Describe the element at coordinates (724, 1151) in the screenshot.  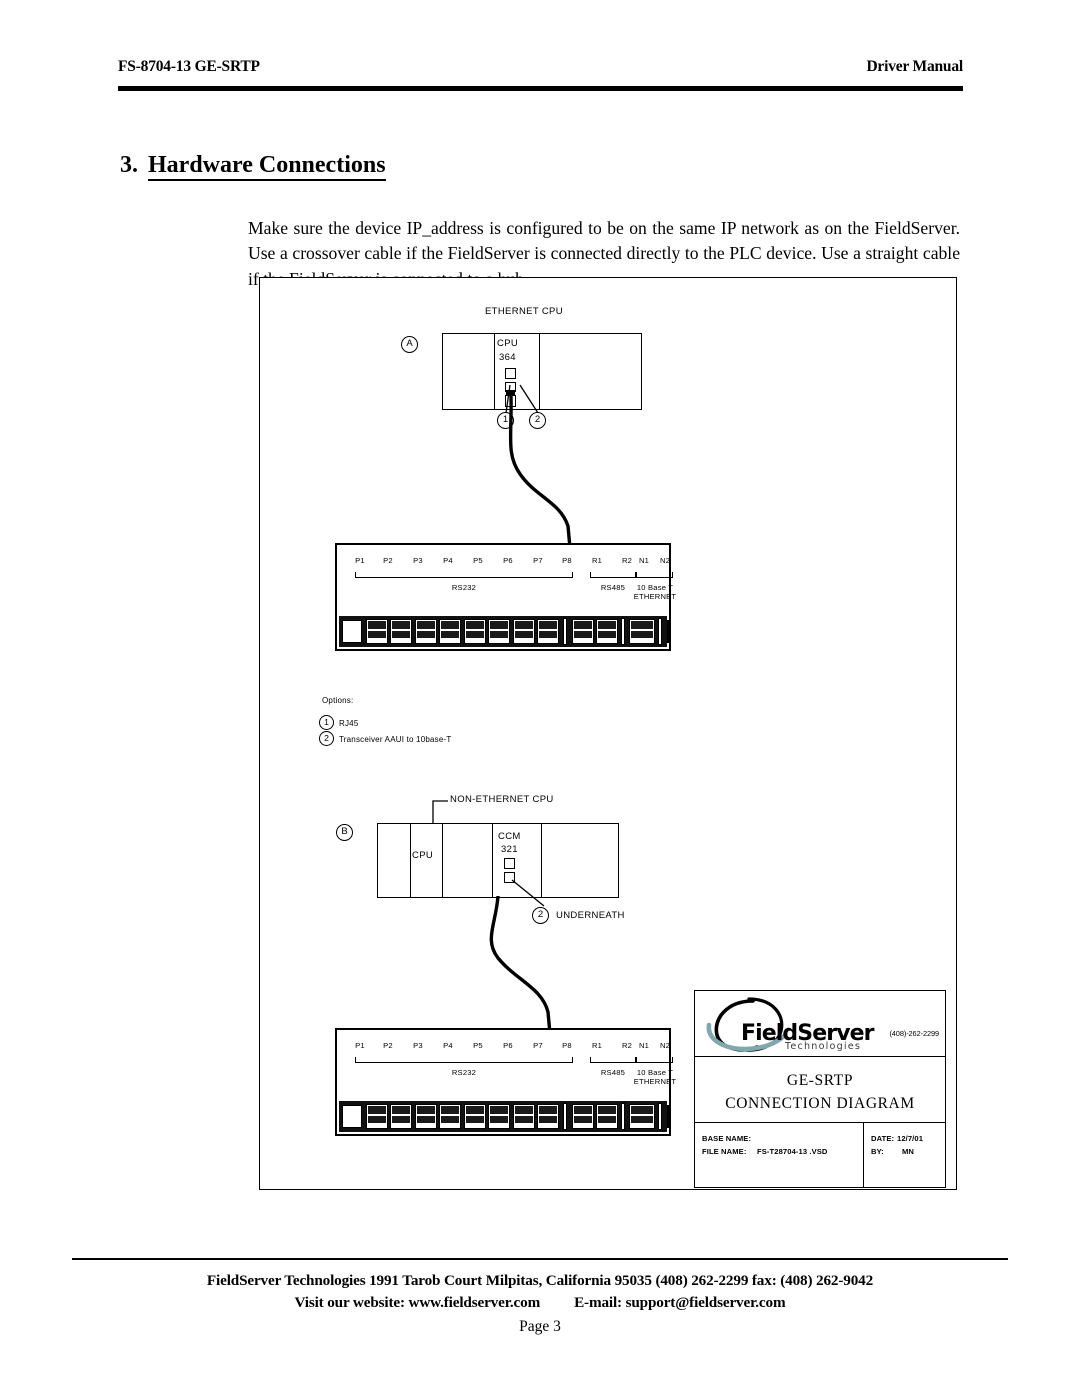
I see `file-name-label: FILE NAME:` at that location.